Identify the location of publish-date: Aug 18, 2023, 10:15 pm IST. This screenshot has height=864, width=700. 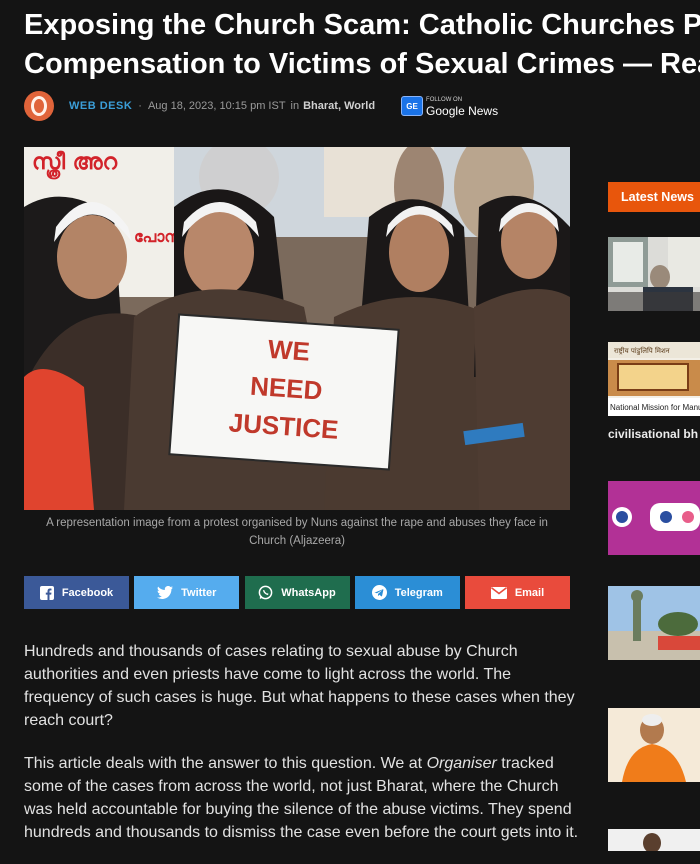
(216, 106).